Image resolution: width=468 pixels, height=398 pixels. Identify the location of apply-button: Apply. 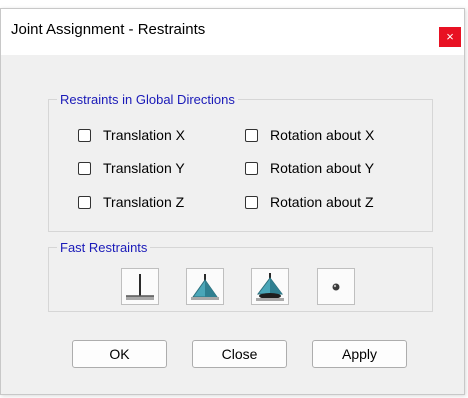
(359, 354).